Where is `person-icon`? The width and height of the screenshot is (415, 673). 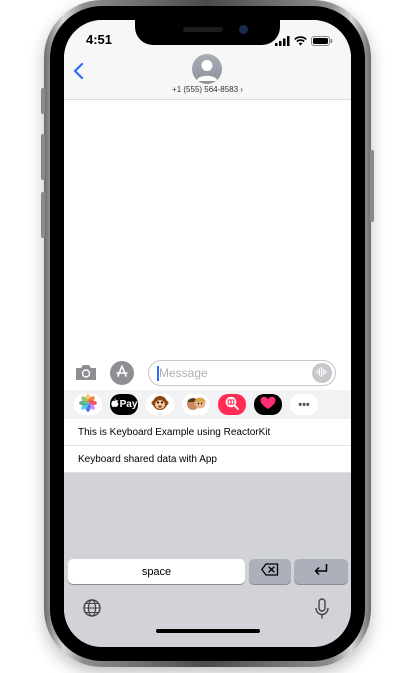
person-icon is located at coordinates (207, 72).